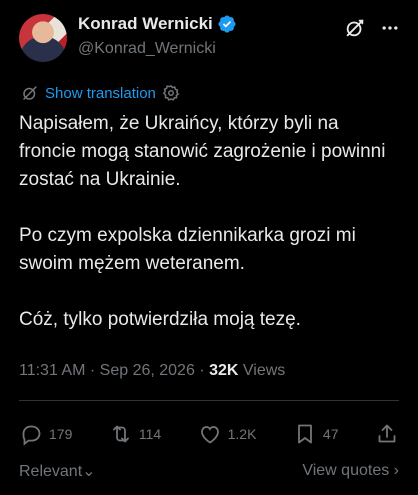 This screenshot has width=418, height=495. What do you see at coordinates (330, 434) in the screenshot?
I see `bookmark-count: 47` at bounding box center [330, 434].